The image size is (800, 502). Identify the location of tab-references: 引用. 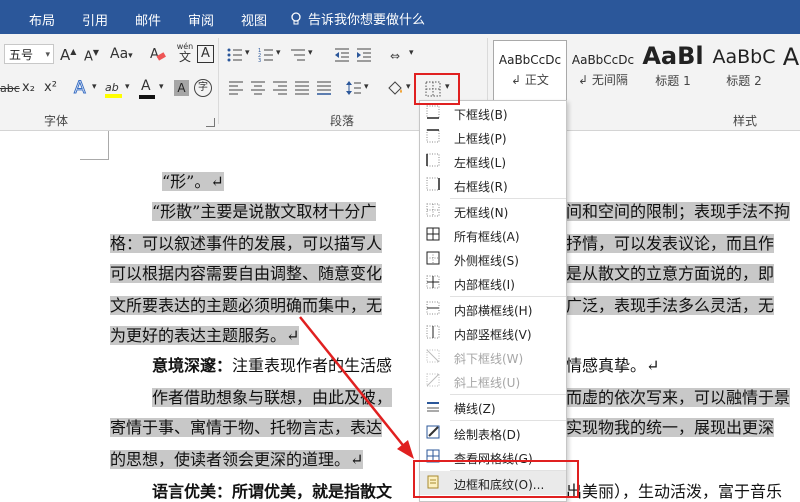
(95, 19).